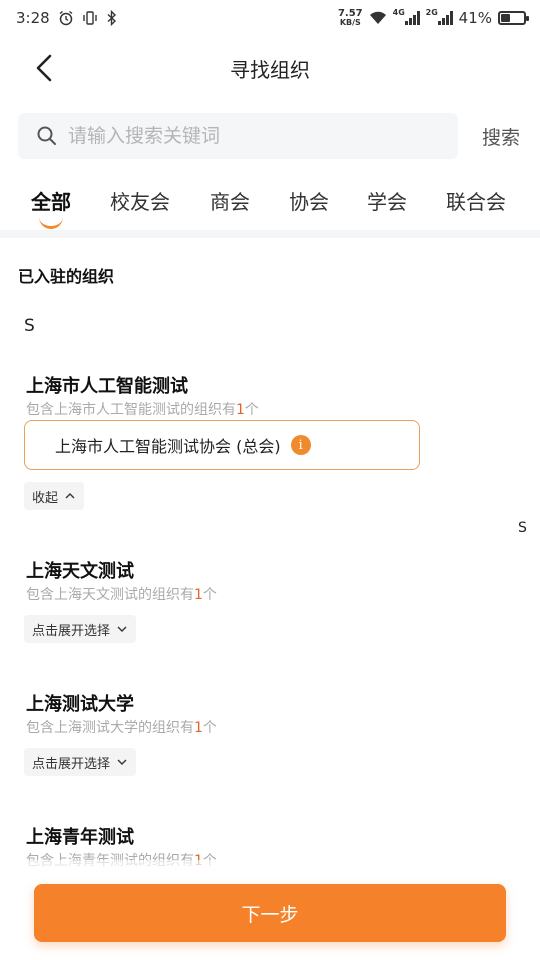 The height and width of the screenshot is (960, 540). Describe the element at coordinates (513, 18) in the screenshot. I see `battery-icon` at that location.